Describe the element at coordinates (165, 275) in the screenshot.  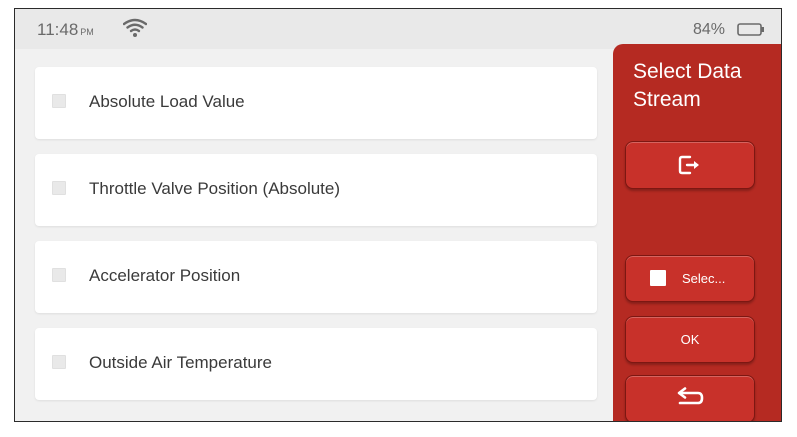
I see `data-stream-item-label: Accelerator Position` at that location.